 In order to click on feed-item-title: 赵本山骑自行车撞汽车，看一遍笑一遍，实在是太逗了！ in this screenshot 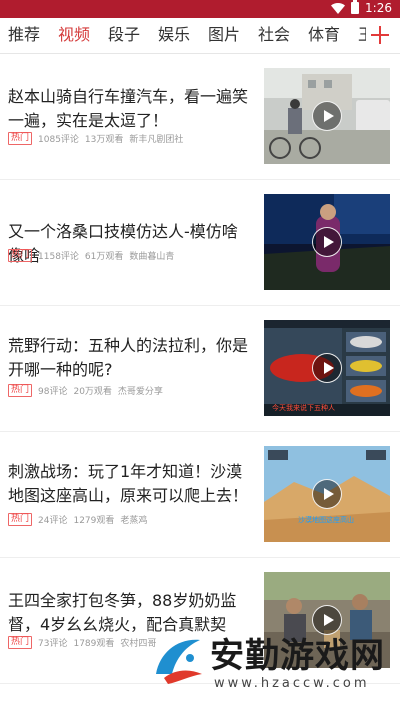, I will do `click(130, 109)`.